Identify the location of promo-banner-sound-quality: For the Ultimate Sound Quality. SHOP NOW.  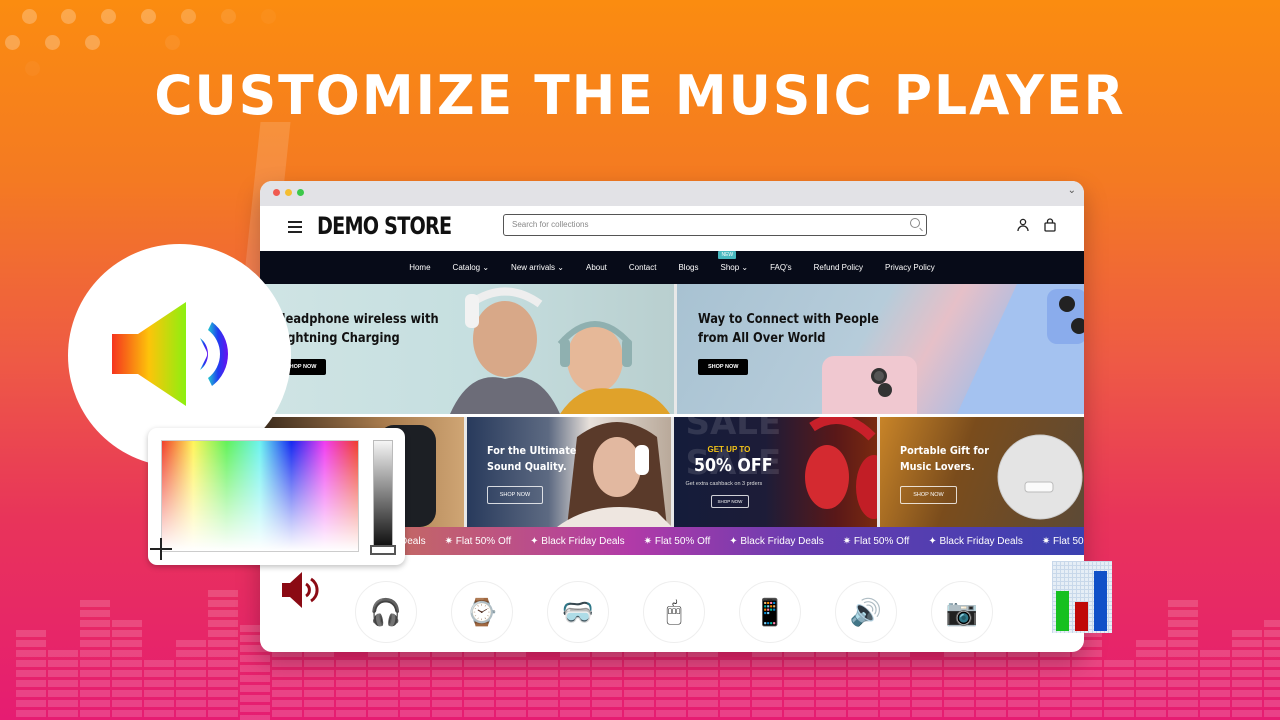
(568, 472).